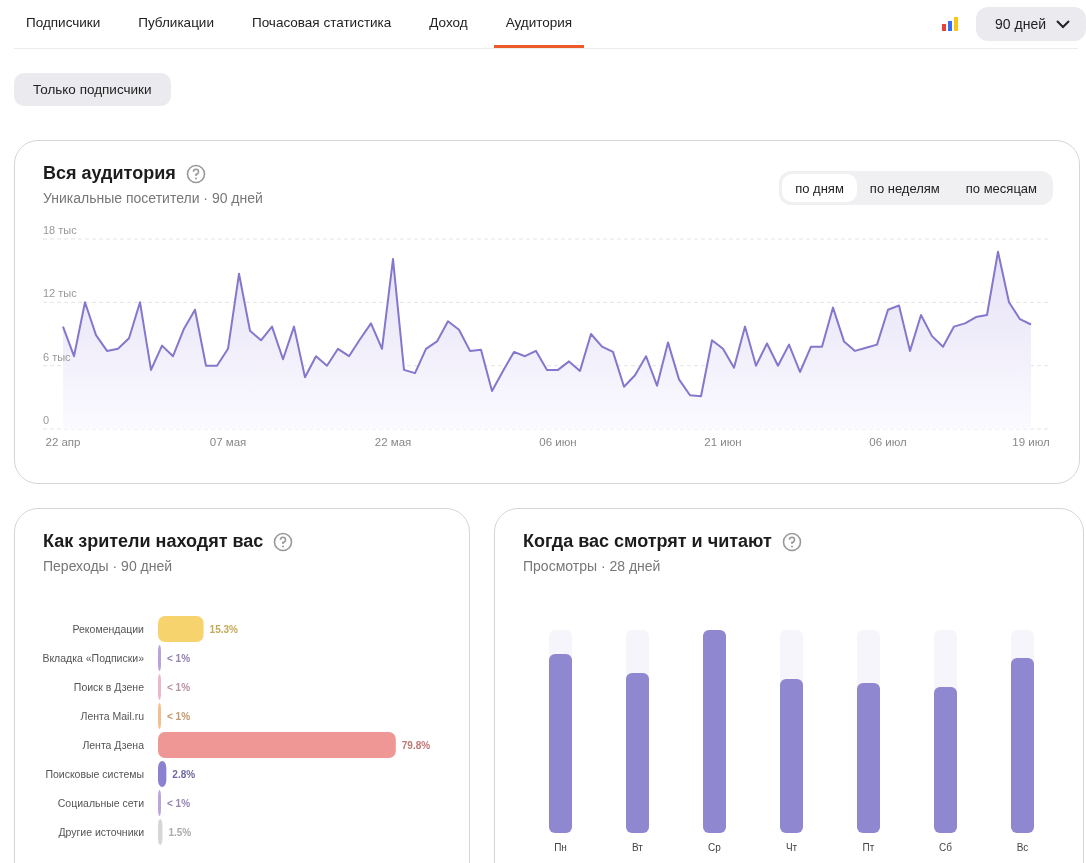 The image size is (1086, 863). What do you see at coordinates (100, 803) in the screenshot?
I see `source-label: Социальные сети` at bounding box center [100, 803].